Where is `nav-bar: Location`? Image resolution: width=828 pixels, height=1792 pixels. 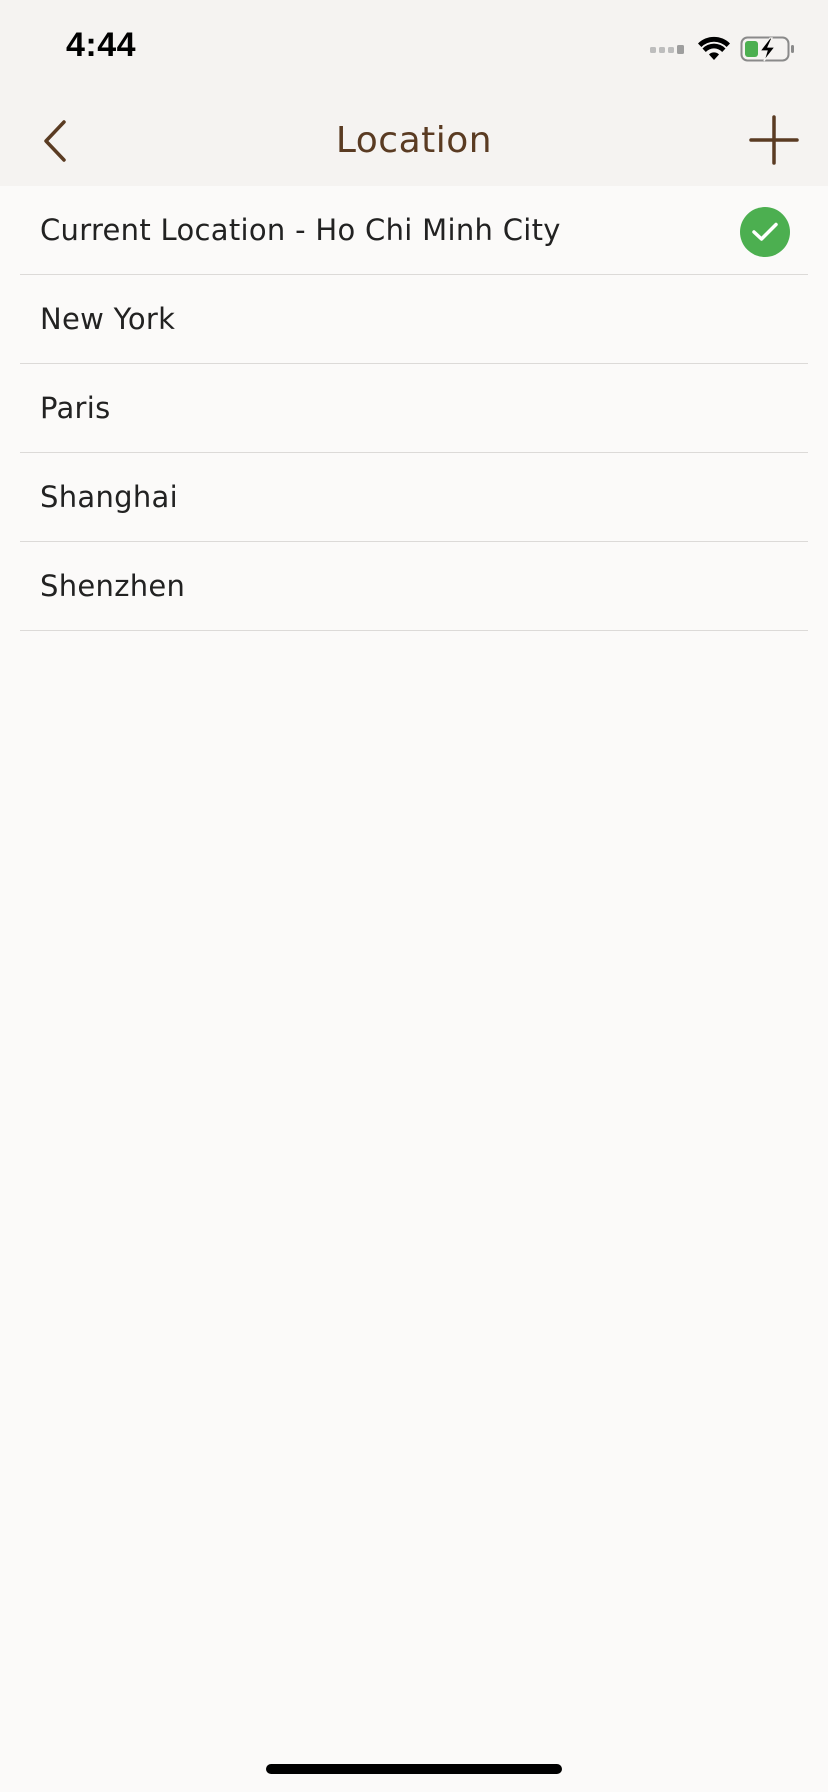 nav-bar: Location is located at coordinates (414, 141).